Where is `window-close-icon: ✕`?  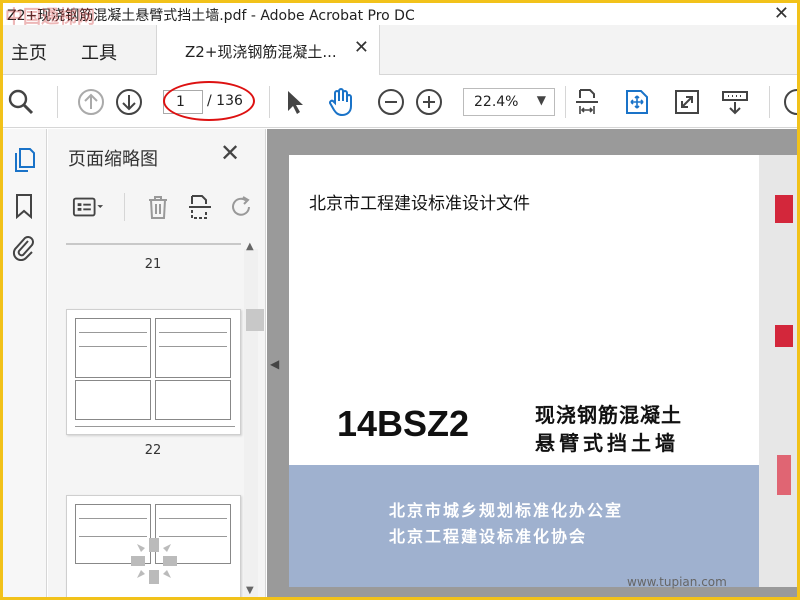
window-close-icon: ✕ is located at coordinates (781, 13).